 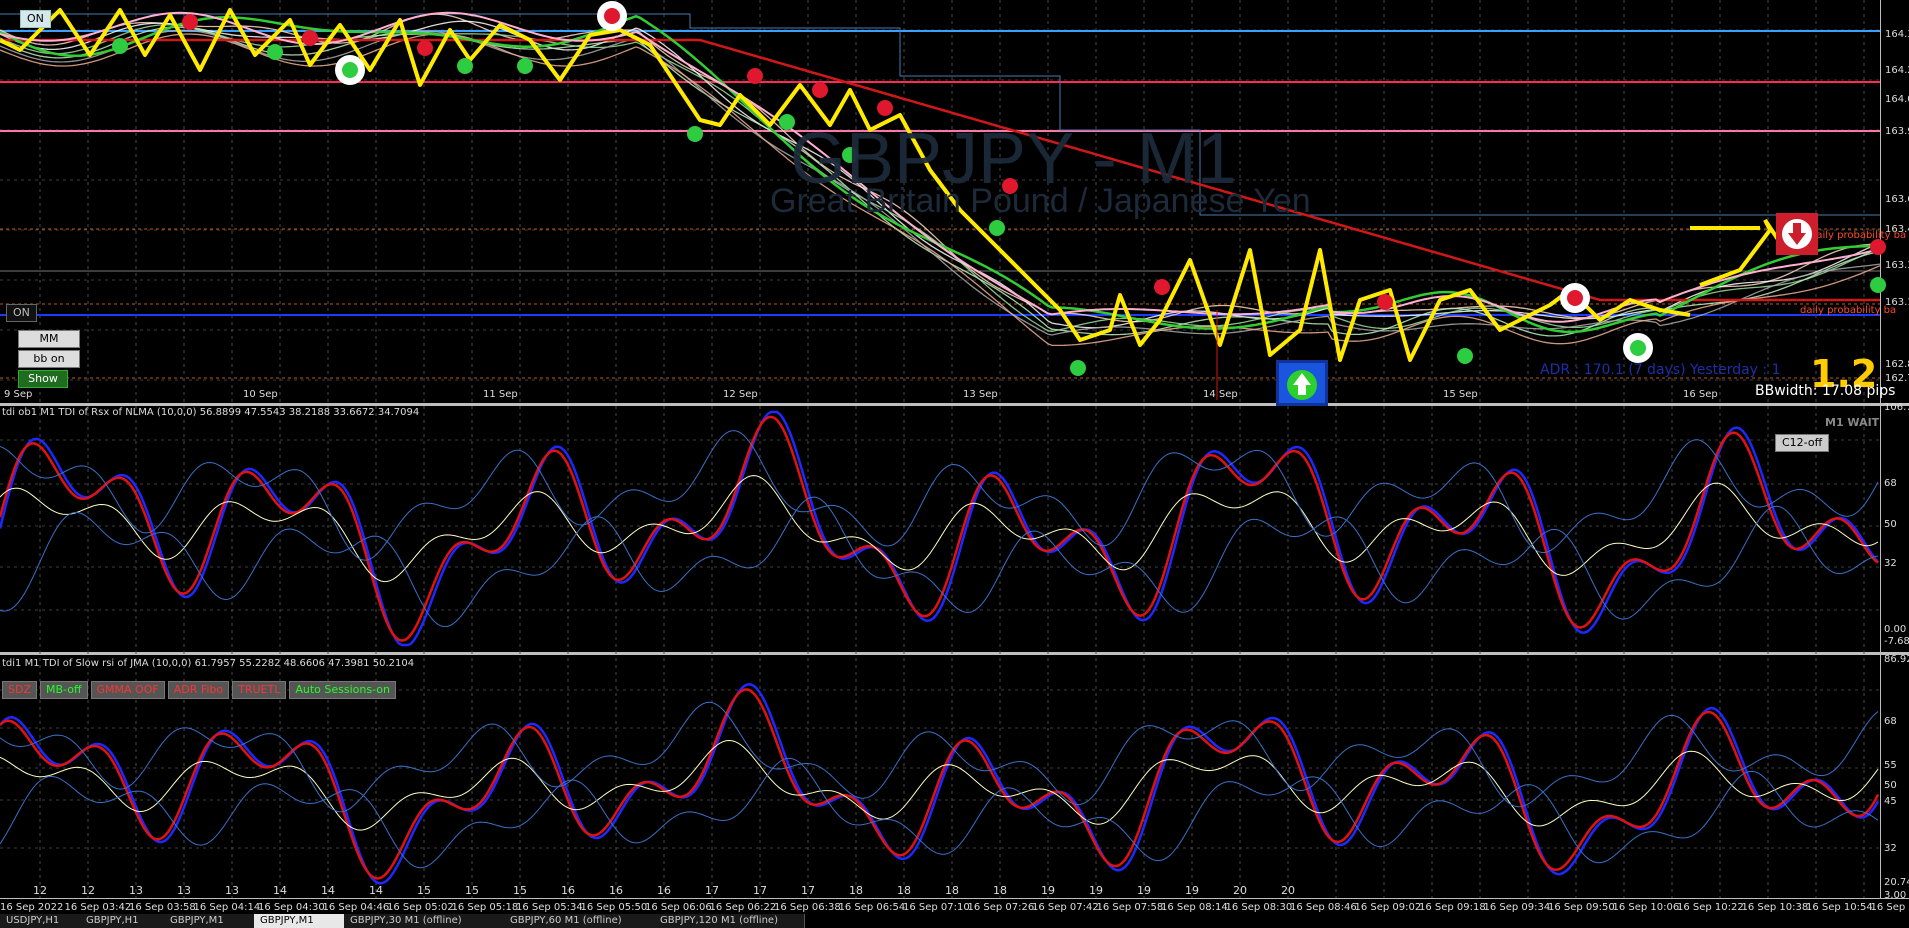 What do you see at coordinates (424, 921) in the screenshot?
I see `chart-tab: GBPJPY,30 M1 (offline)` at bounding box center [424, 921].